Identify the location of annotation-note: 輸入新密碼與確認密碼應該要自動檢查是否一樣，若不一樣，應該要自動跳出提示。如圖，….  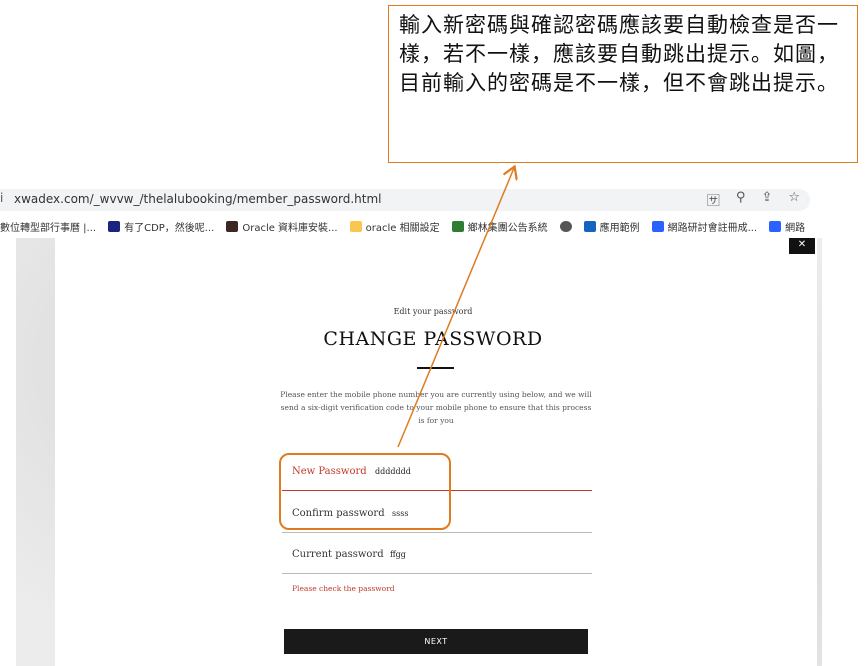
(623, 84).